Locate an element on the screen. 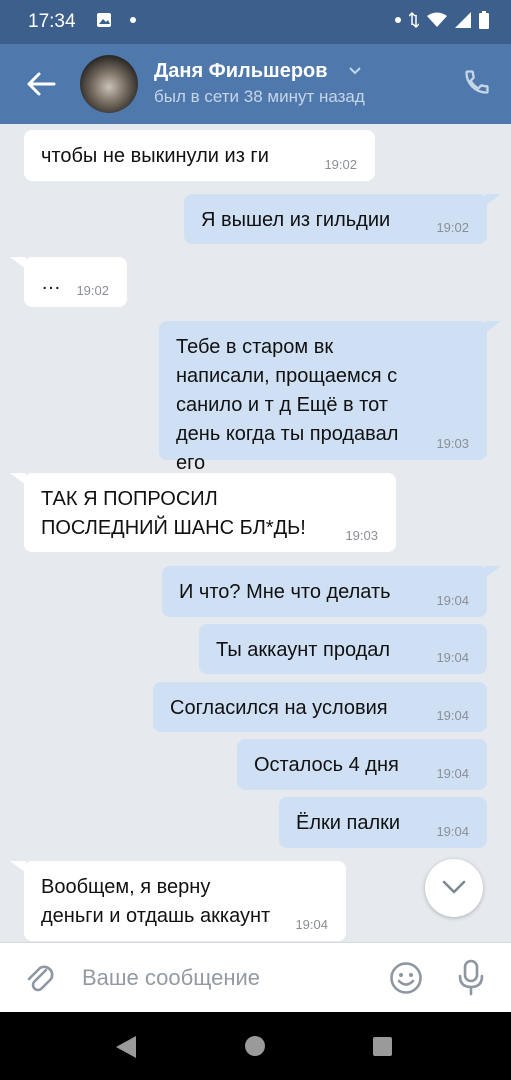 The width and height of the screenshot is (511, 1080). message-text: ТАК Я ПОПРОСИЛ ПОСЛЕДНИЙ ШАНС БЛ*ДЬ! is located at coordinates (173, 513).